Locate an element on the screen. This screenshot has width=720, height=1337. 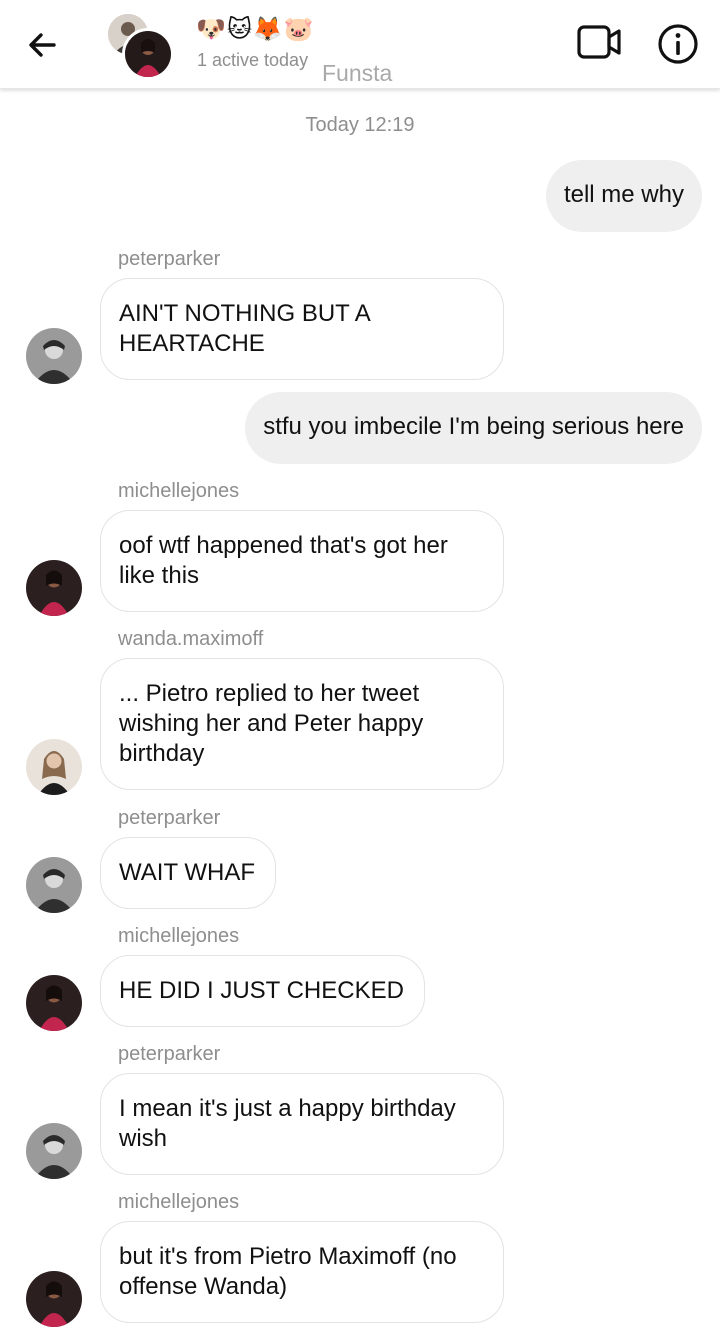
group-avatar is located at coordinates (141, 47).